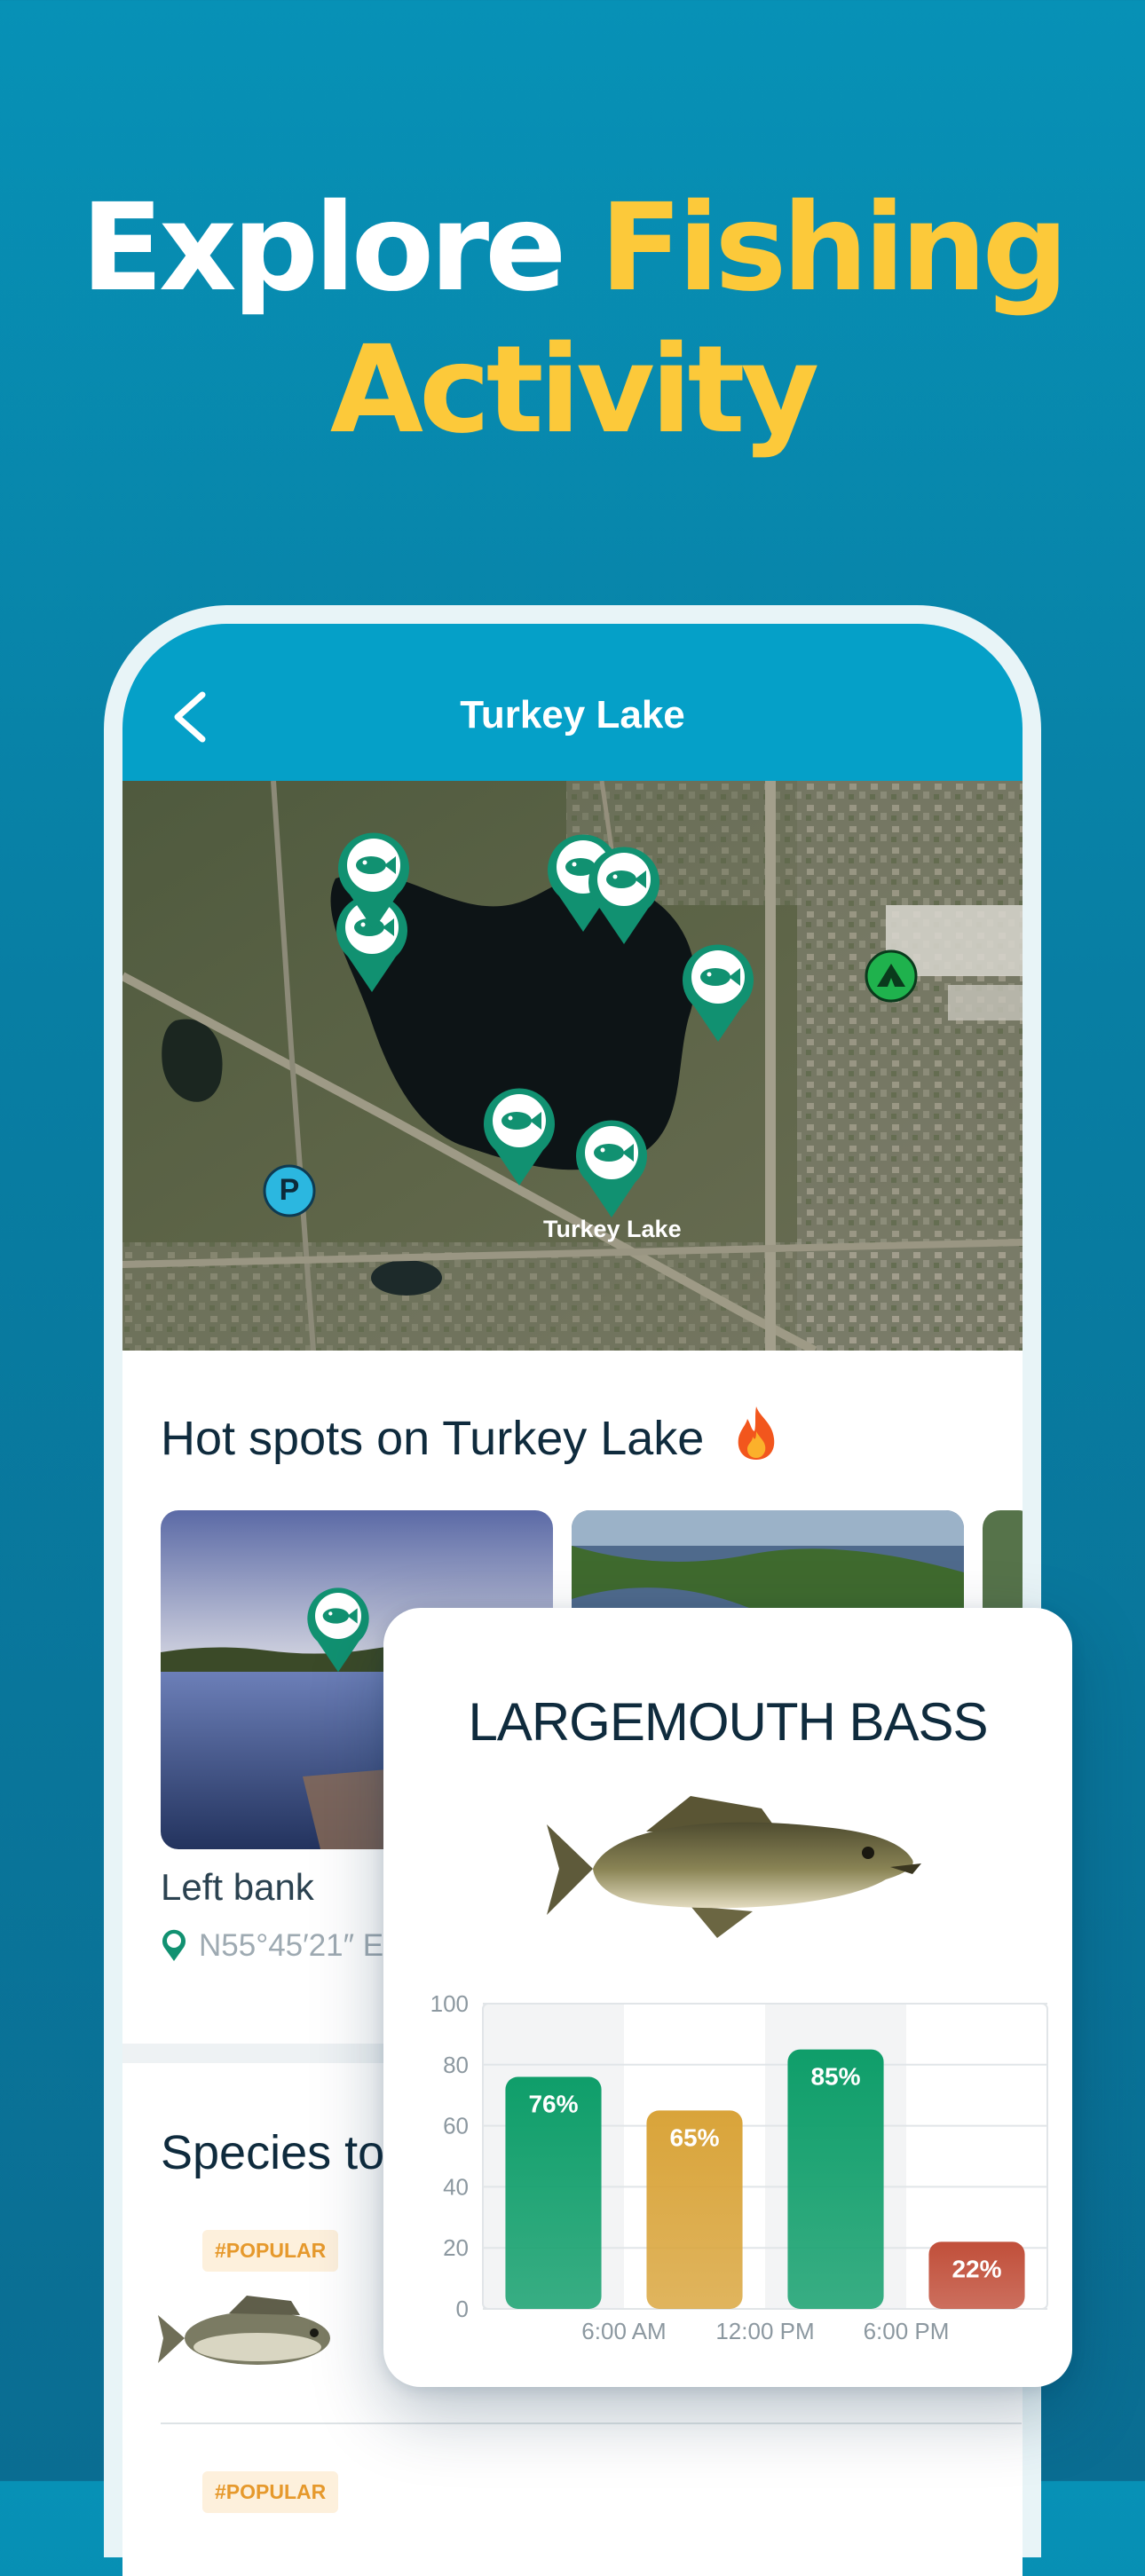 This screenshot has width=1145, height=2576. I want to click on bar-value-label: 85%, so click(835, 2077).